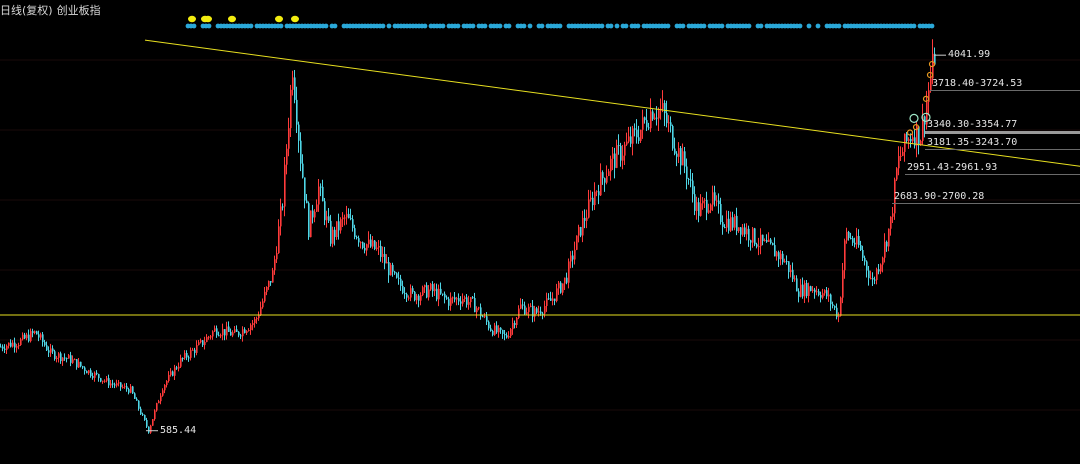 The image size is (1080, 464). What do you see at coordinates (969, 54) in the screenshot?
I see `high-price-label: 4041.99` at bounding box center [969, 54].